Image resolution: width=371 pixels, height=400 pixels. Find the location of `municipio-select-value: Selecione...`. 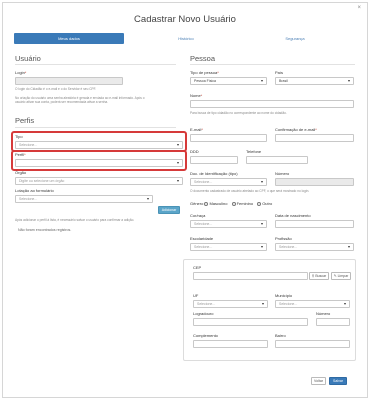

municipio-select-value: Selecione... is located at coordinates (288, 304).